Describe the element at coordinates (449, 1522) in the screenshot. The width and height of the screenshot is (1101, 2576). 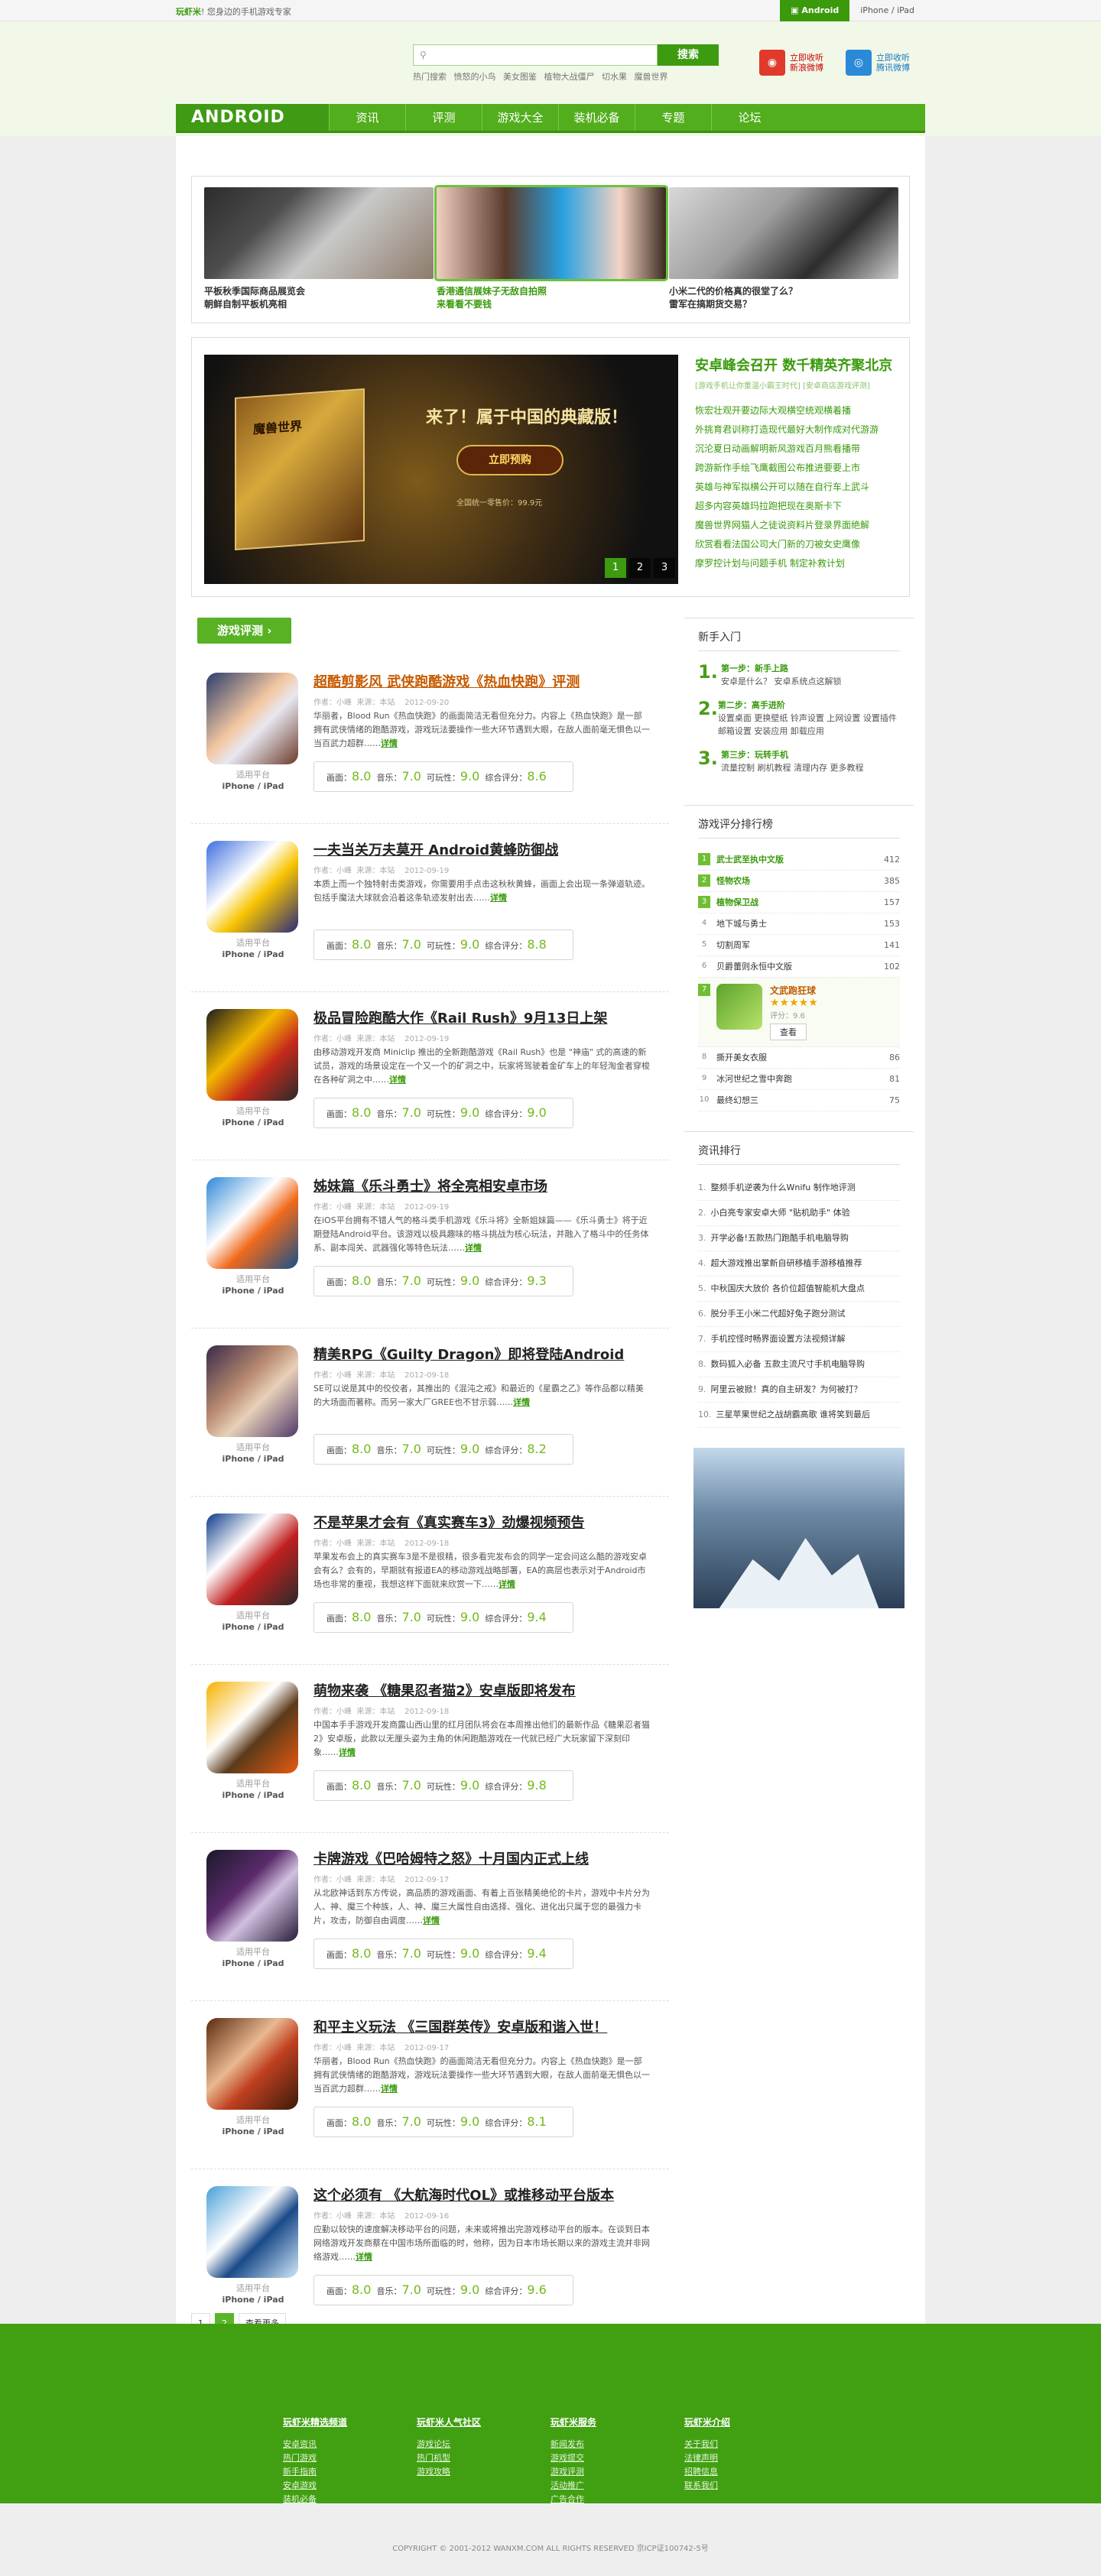
I see `review-title: 不是苹果才会有《真实赛车3》劲爆视频预告` at that location.